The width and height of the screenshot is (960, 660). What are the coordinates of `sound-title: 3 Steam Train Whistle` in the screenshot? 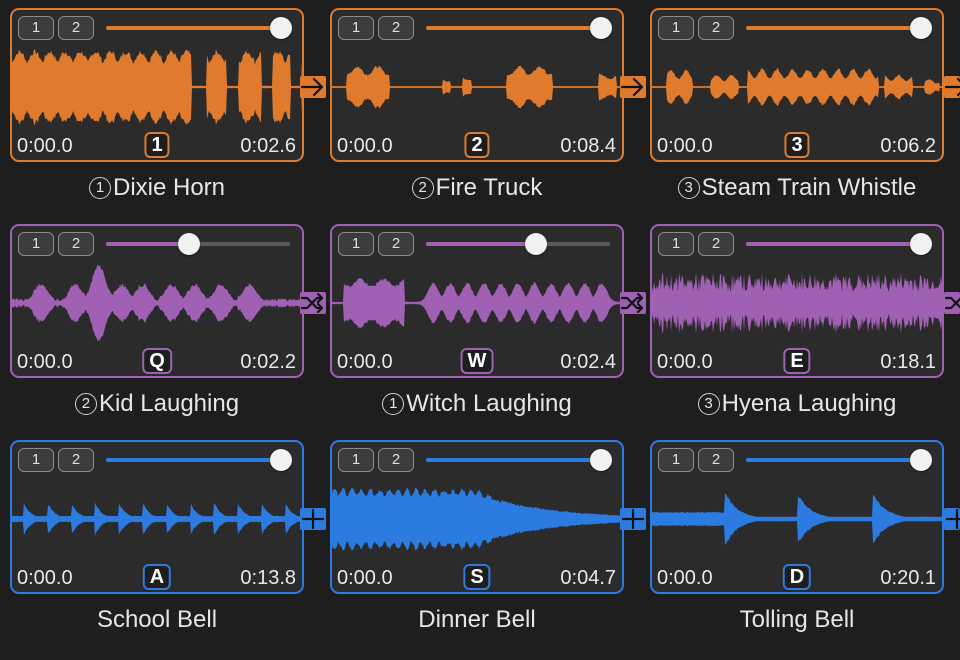 It's located at (797, 188).